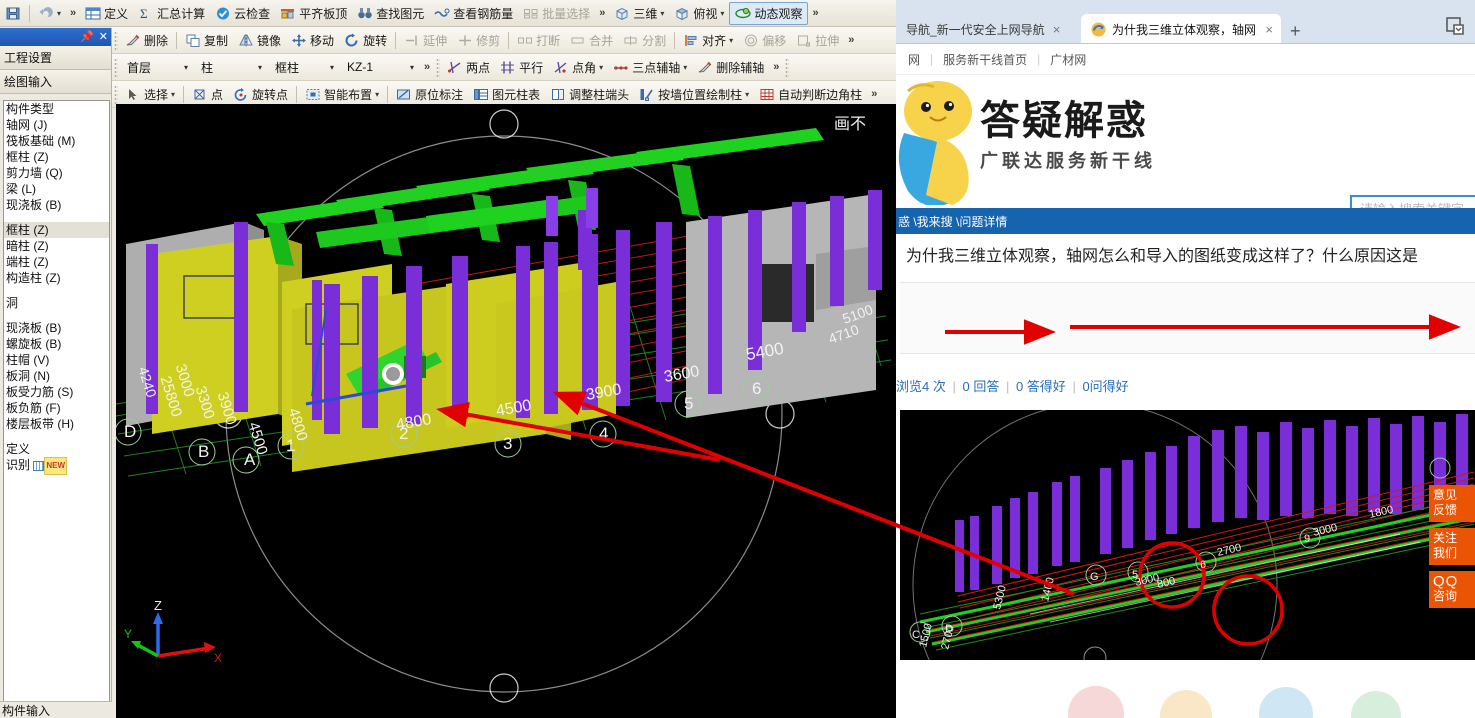 The height and width of the screenshot is (718, 1475). What do you see at coordinates (699, 13) in the screenshot?
I see `toolbar-item-top-view: 俯视 ▾` at bounding box center [699, 13].